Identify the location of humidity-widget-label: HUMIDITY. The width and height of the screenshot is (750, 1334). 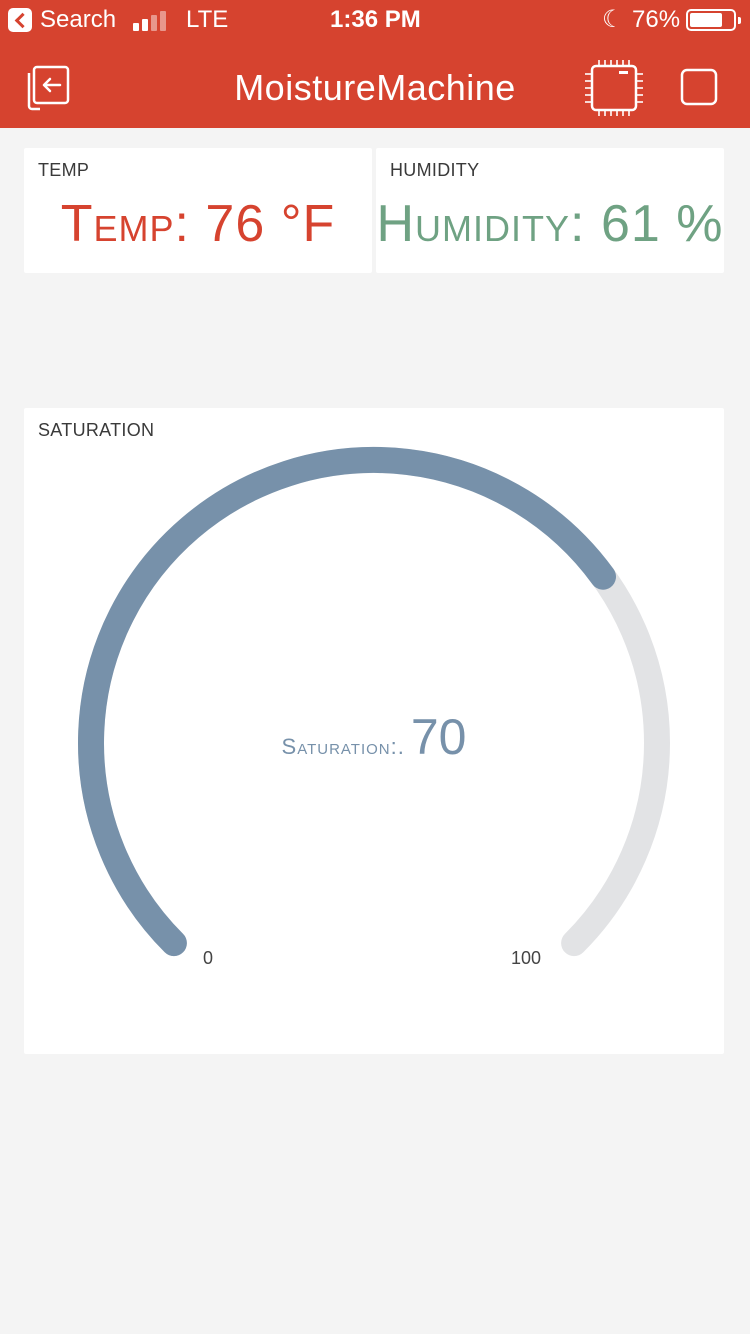
(435, 170).